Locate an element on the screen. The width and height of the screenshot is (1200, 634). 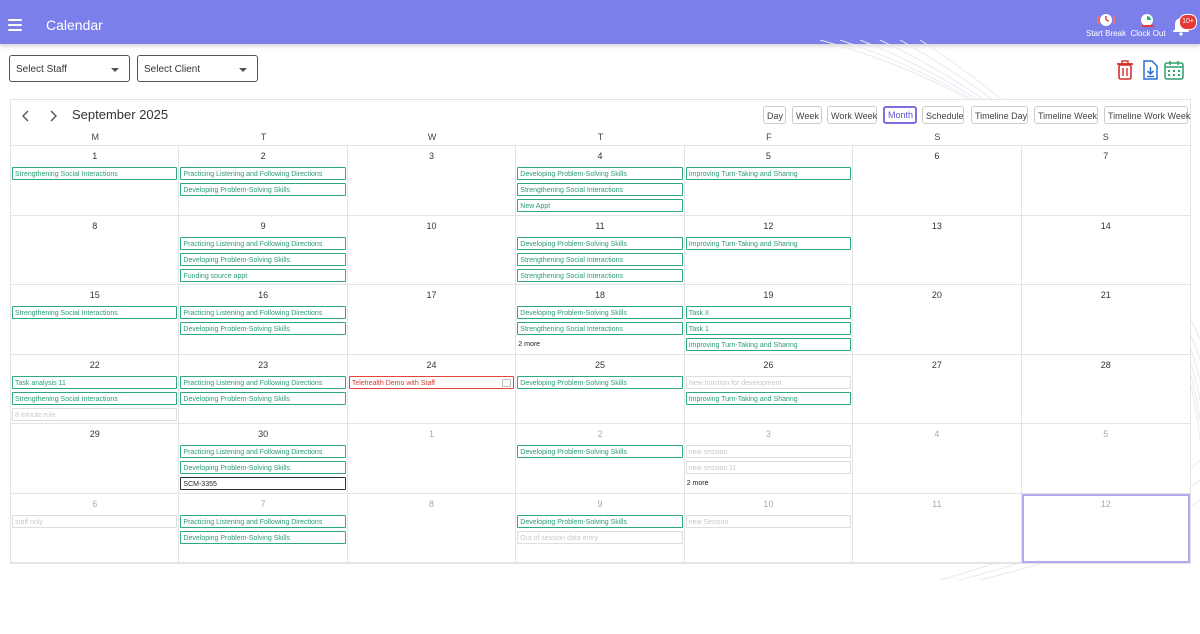
calendar-event: Task II is located at coordinates (768, 312).